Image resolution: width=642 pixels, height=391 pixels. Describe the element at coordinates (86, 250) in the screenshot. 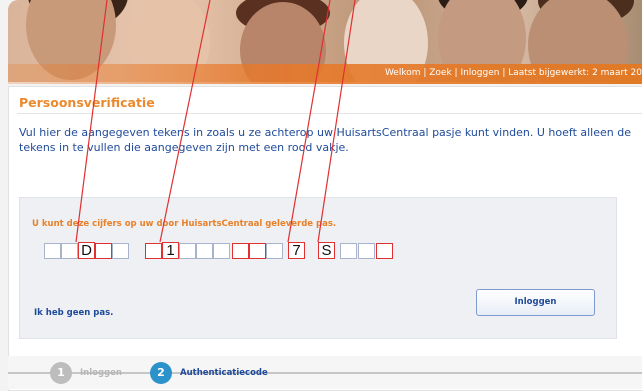

I see `code-input-1: D` at that location.